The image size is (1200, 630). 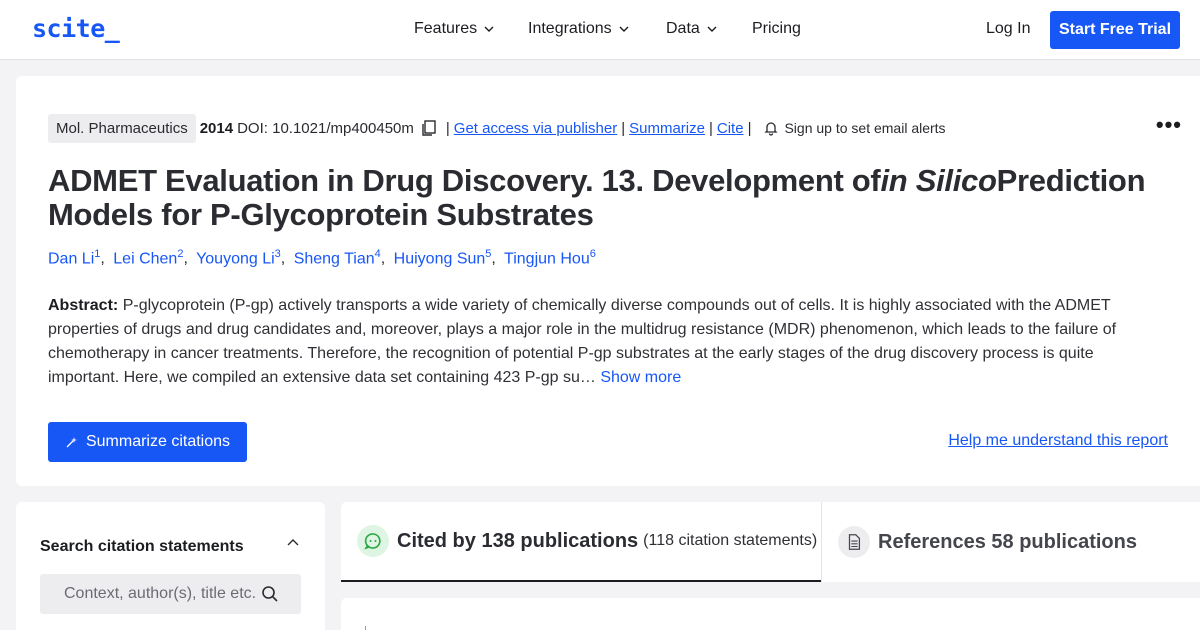 I want to click on copy-icon, so click(x=429, y=128).